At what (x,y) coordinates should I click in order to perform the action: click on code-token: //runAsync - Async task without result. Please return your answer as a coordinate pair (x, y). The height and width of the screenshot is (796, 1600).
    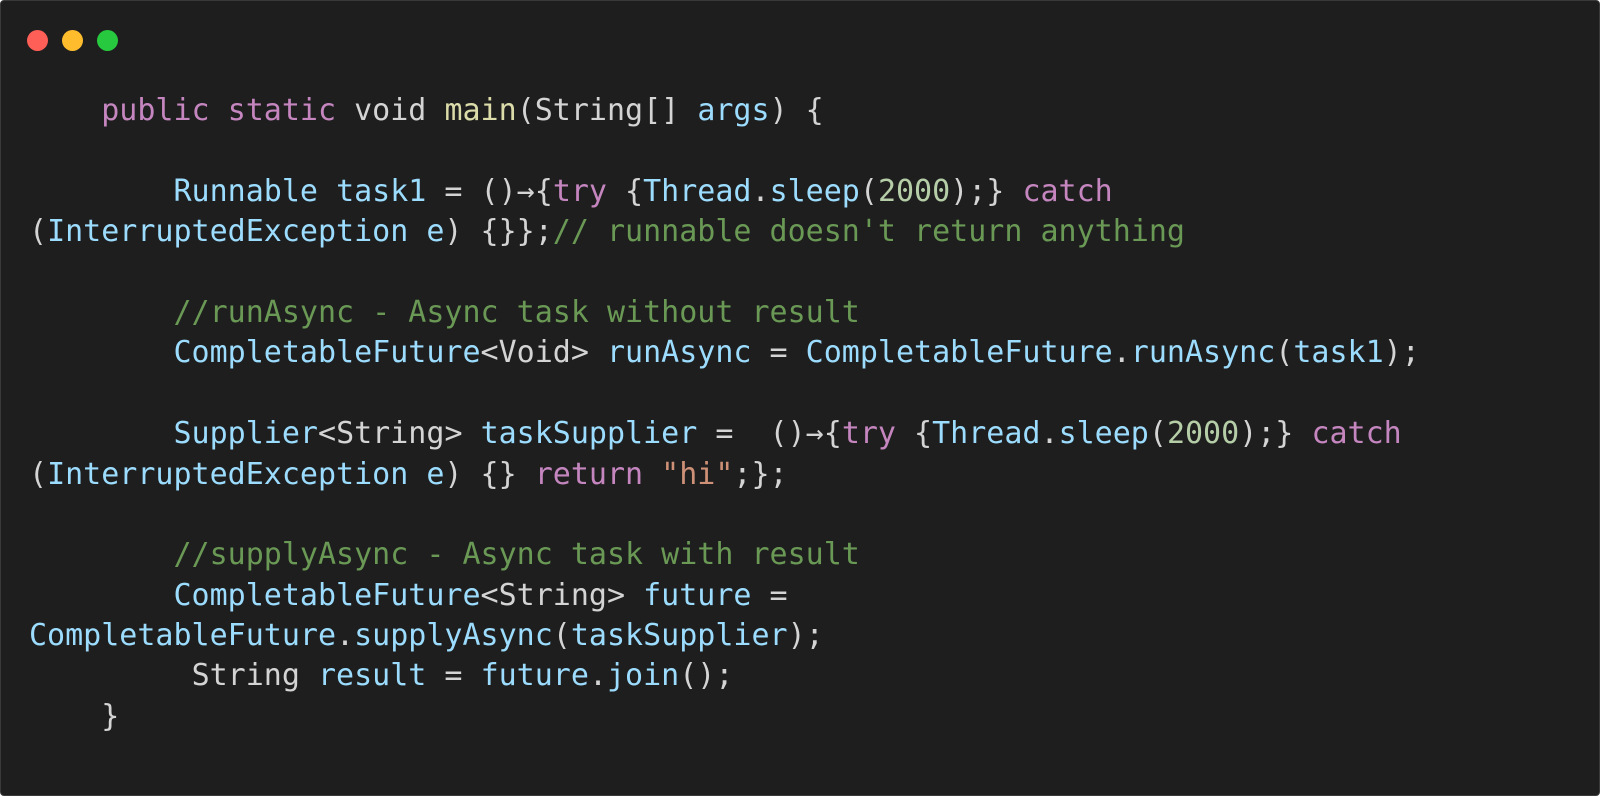
    Looking at the image, I should click on (516, 312).